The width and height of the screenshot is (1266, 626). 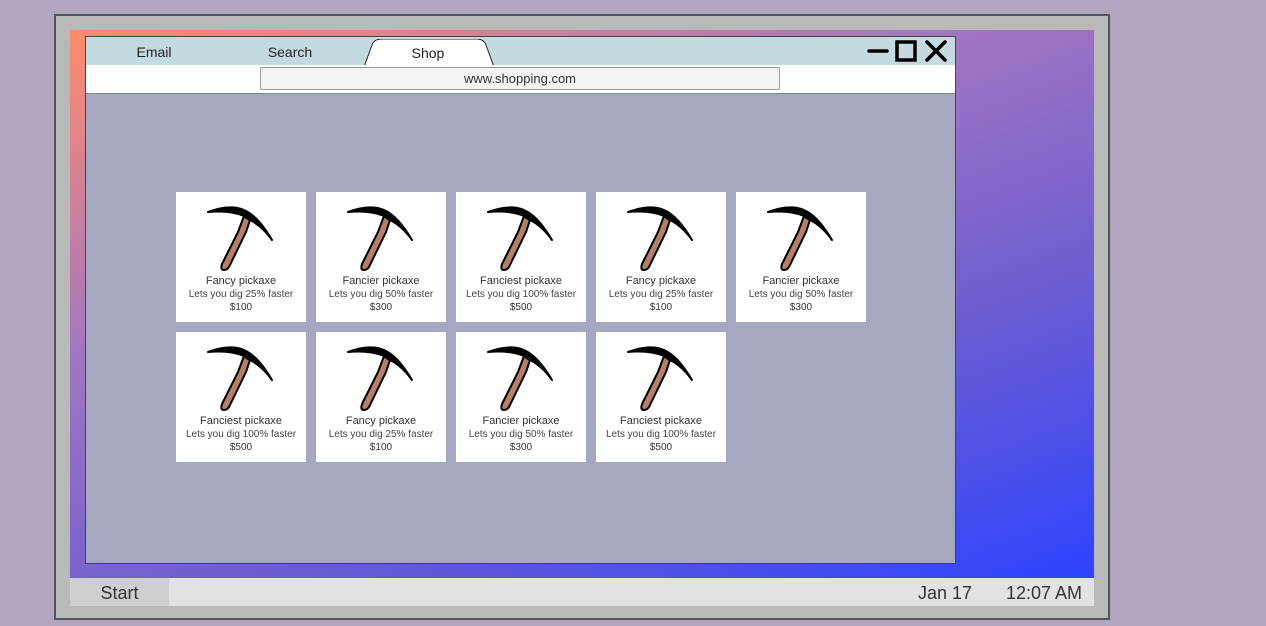 What do you see at coordinates (945, 593) in the screenshot?
I see `taskbar-date: Jan 17` at bounding box center [945, 593].